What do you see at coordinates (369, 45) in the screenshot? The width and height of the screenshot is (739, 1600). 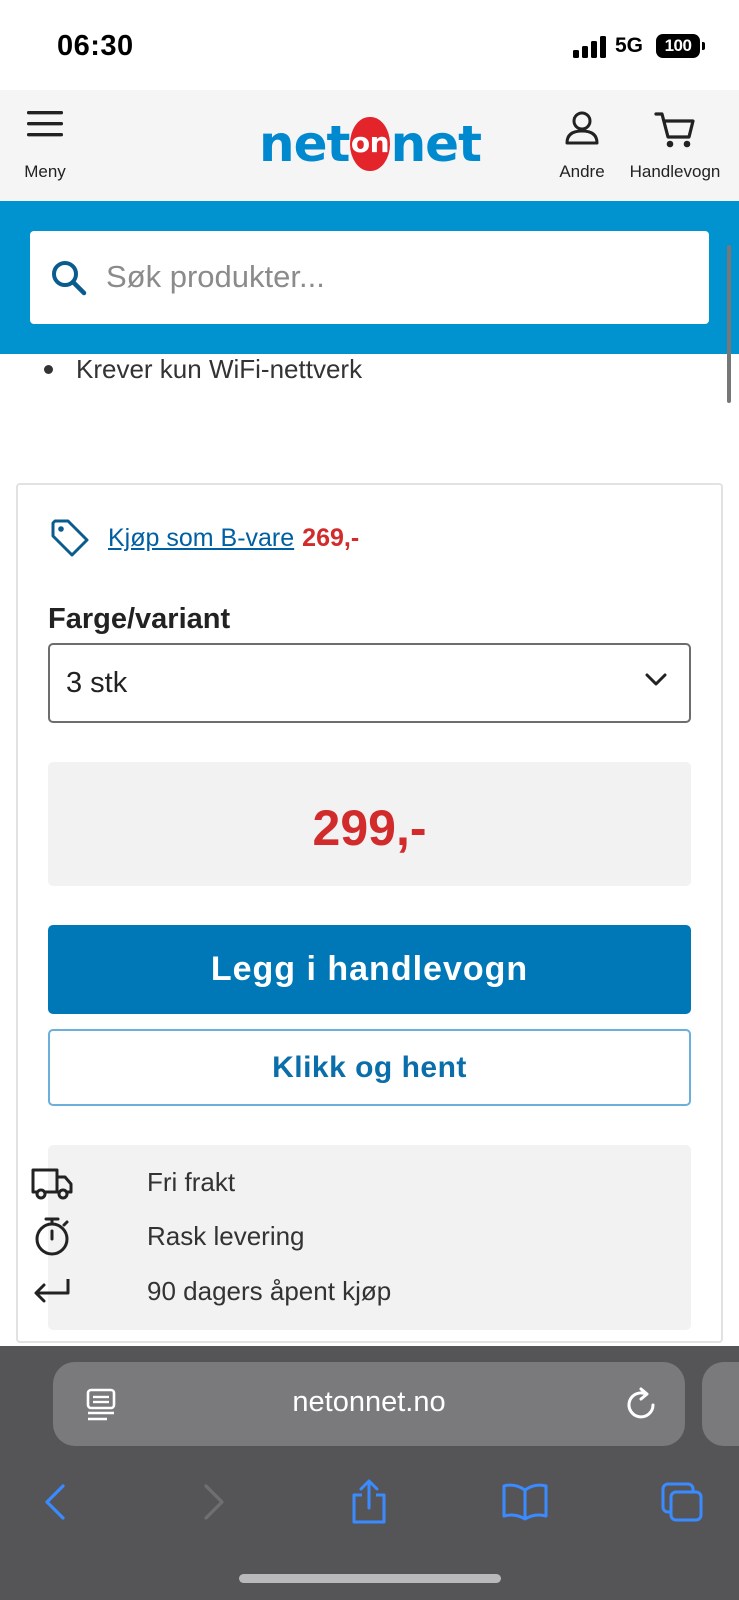 I see `status-bar: 06:30 5G 100` at bounding box center [369, 45].